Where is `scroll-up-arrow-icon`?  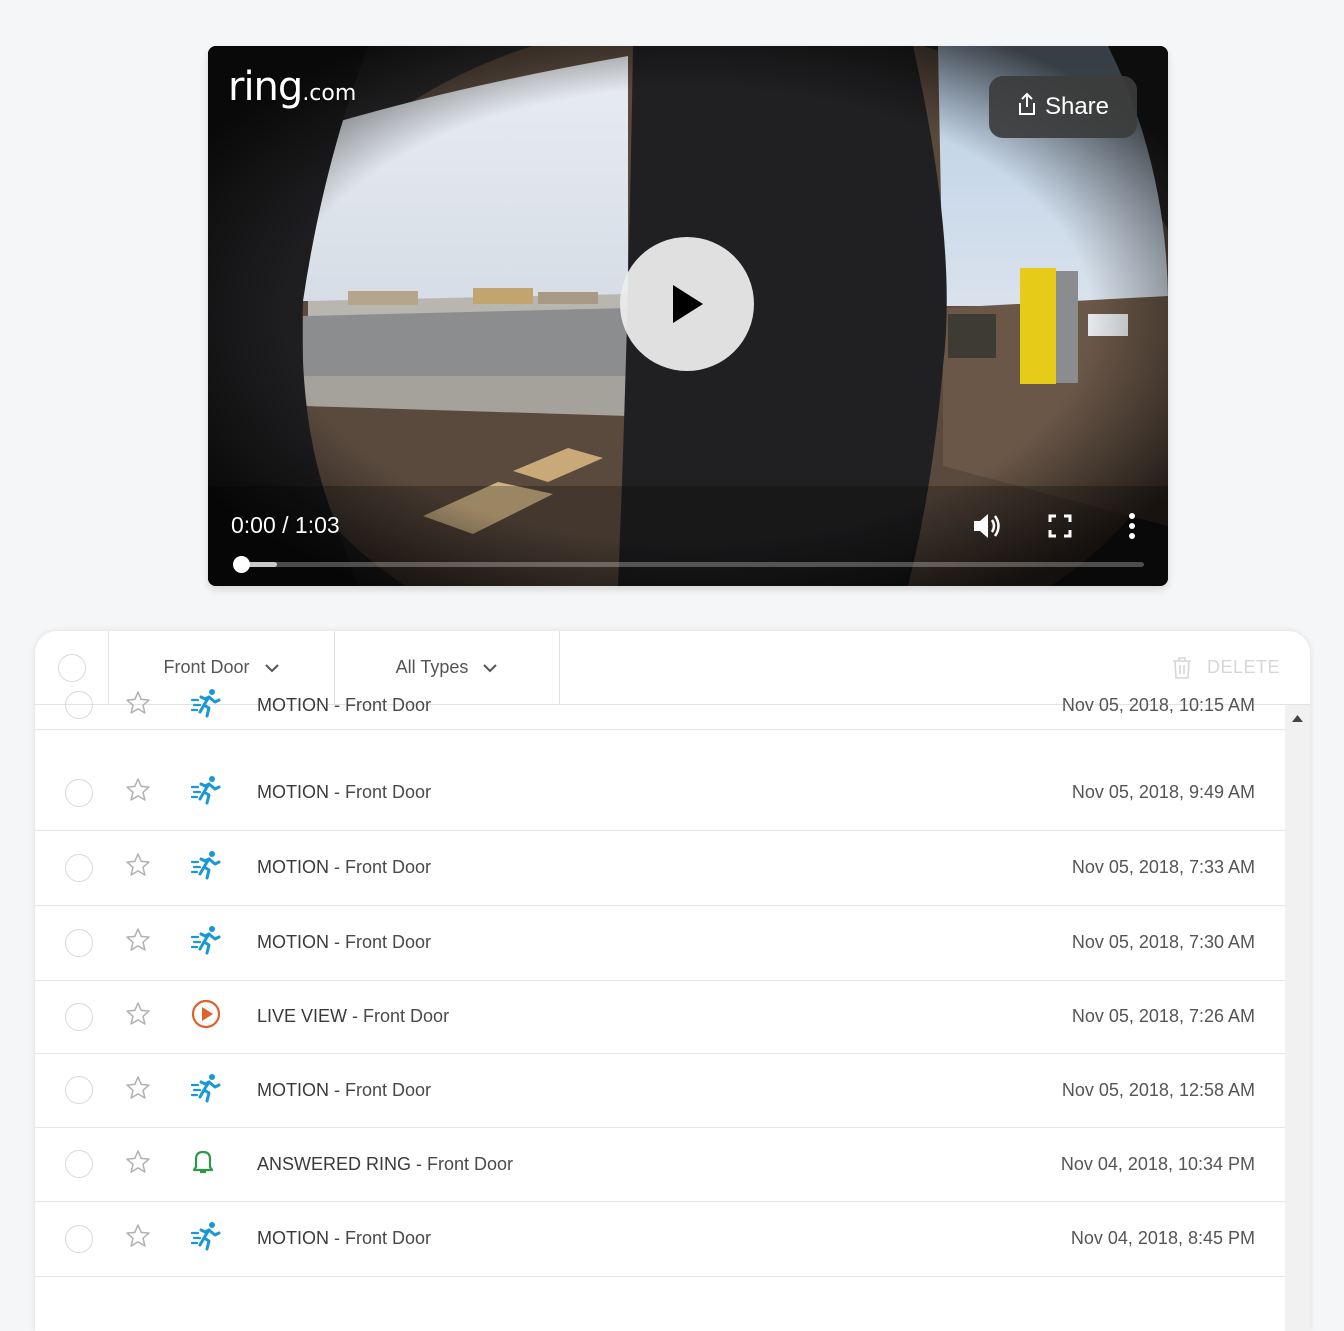
scroll-up-arrow-icon is located at coordinates (1297, 718).